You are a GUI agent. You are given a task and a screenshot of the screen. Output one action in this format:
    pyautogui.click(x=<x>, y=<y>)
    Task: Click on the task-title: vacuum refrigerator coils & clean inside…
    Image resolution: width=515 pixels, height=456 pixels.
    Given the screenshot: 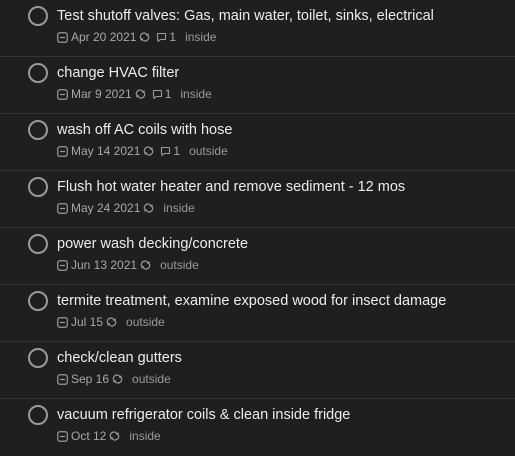 What is the action you would take?
    pyautogui.click(x=203, y=415)
    